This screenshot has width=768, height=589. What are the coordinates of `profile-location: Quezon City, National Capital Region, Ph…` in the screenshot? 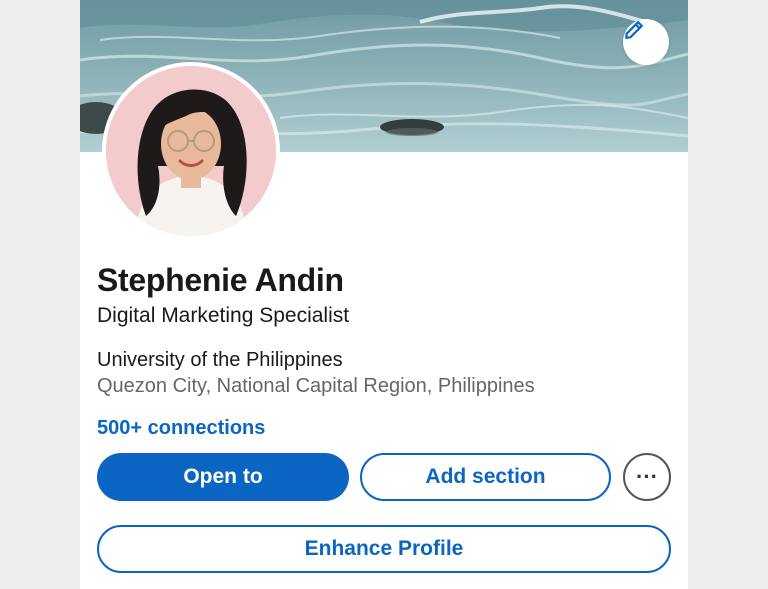 It's located at (316, 386).